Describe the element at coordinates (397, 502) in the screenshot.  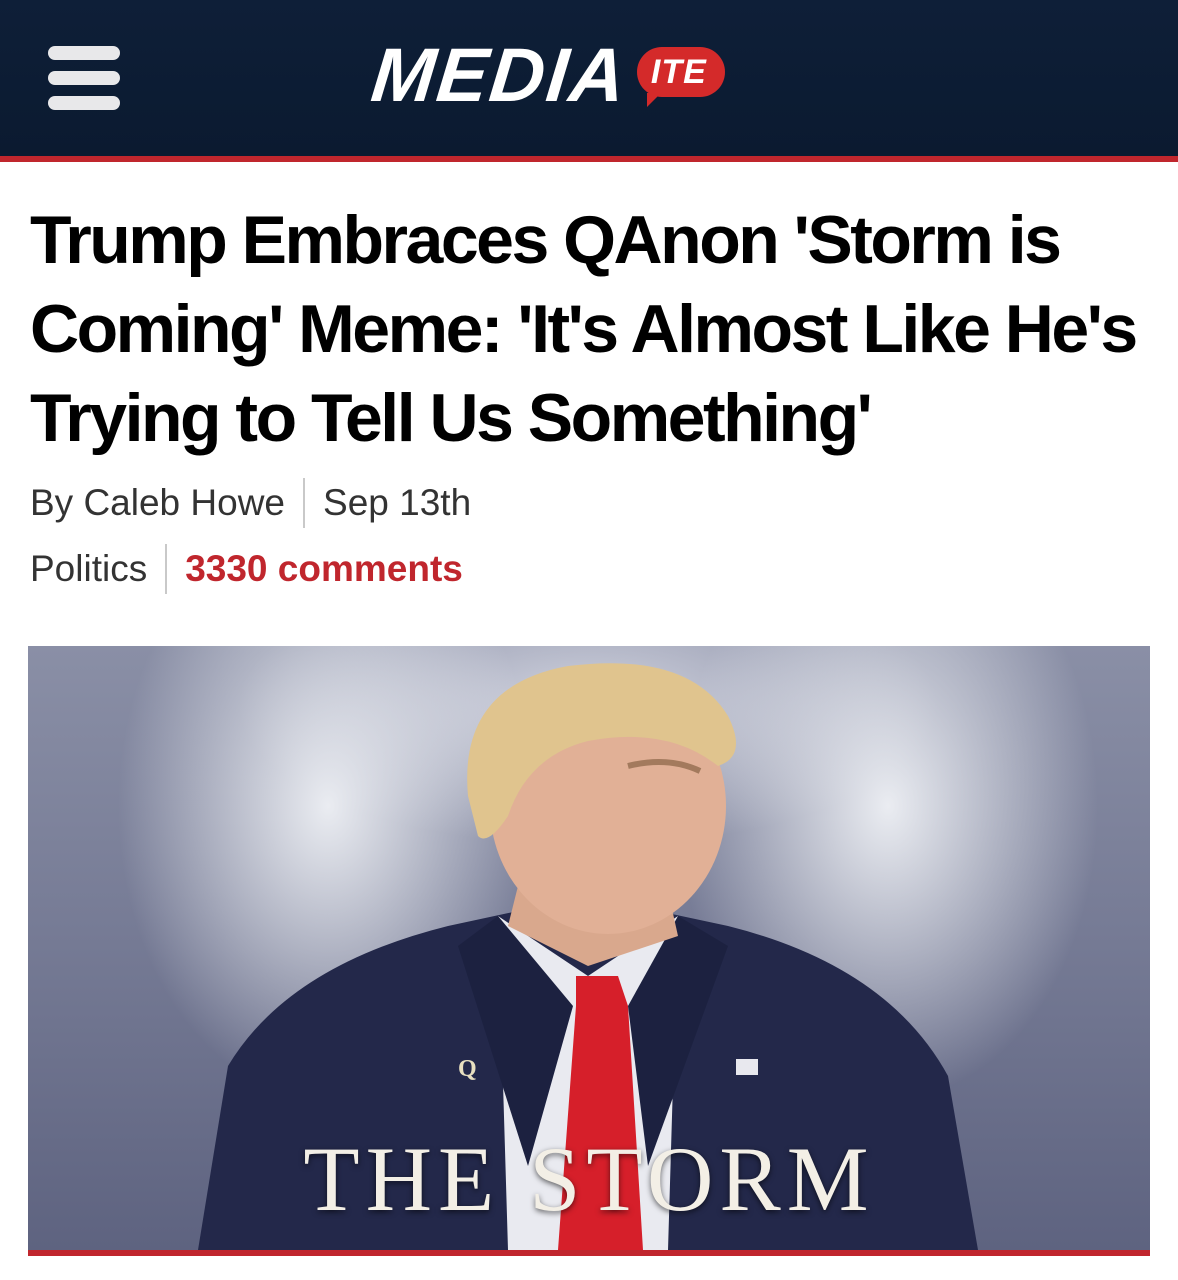
I see `publish-date: Sep 13th` at that location.